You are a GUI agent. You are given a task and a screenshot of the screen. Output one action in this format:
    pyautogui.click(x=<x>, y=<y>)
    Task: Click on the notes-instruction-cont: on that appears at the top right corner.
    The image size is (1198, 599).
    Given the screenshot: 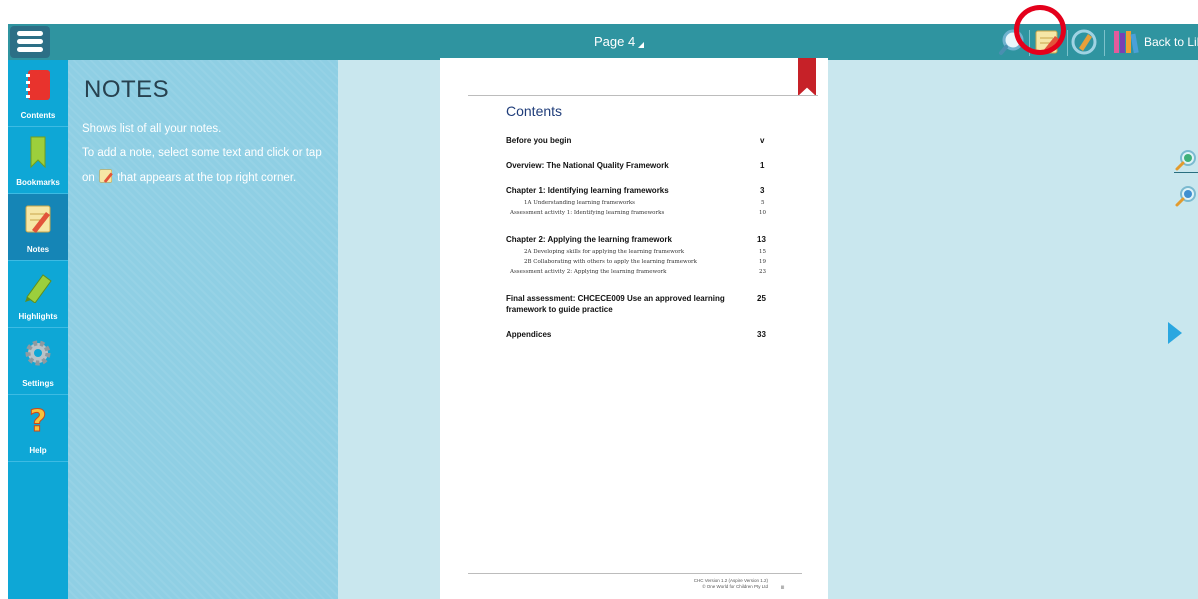 What is the action you would take?
    pyautogui.click(x=189, y=176)
    